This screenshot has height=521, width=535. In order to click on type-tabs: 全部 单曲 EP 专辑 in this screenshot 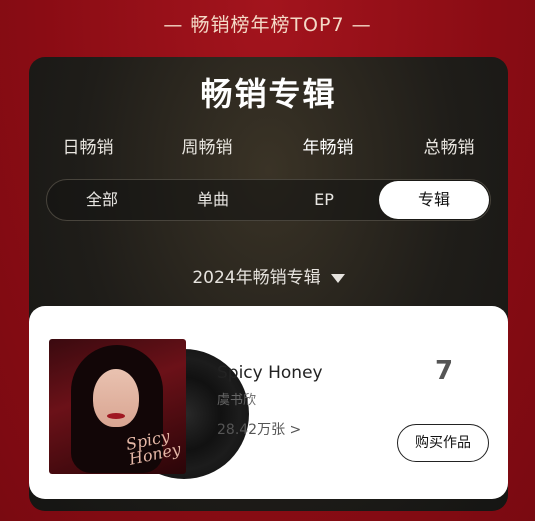, I will do `click(268, 200)`.